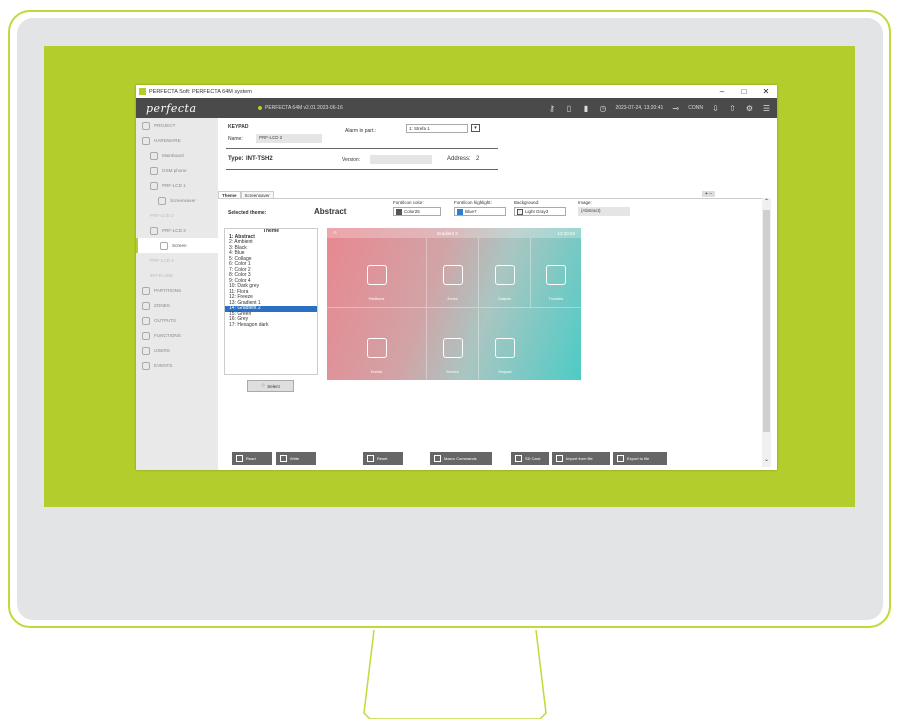  What do you see at coordinates (177, 215) in the screenshot?
I see `sidebar-item-lcd2: PRF-LCD 2` at bounding box center [177, 215].